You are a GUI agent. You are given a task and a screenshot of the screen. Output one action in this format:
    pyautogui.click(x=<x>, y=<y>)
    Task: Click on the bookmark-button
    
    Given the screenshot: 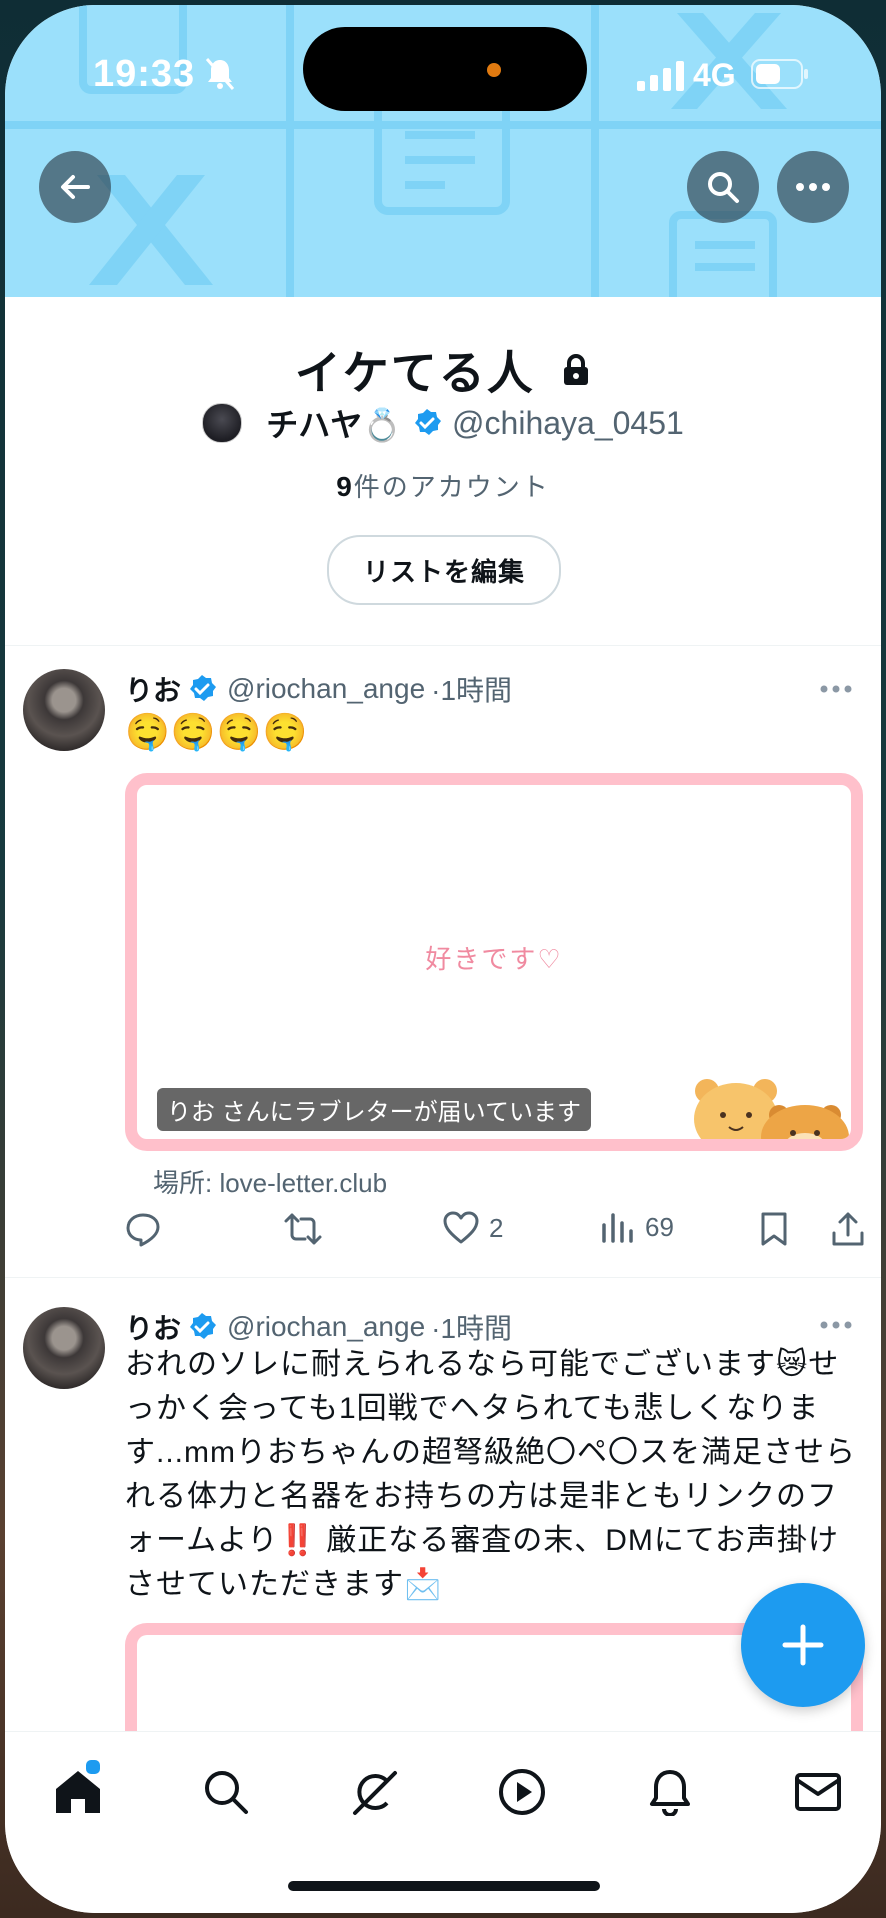 What is the action you would take?
    pyautogui.click(x=774, y=1229)
    